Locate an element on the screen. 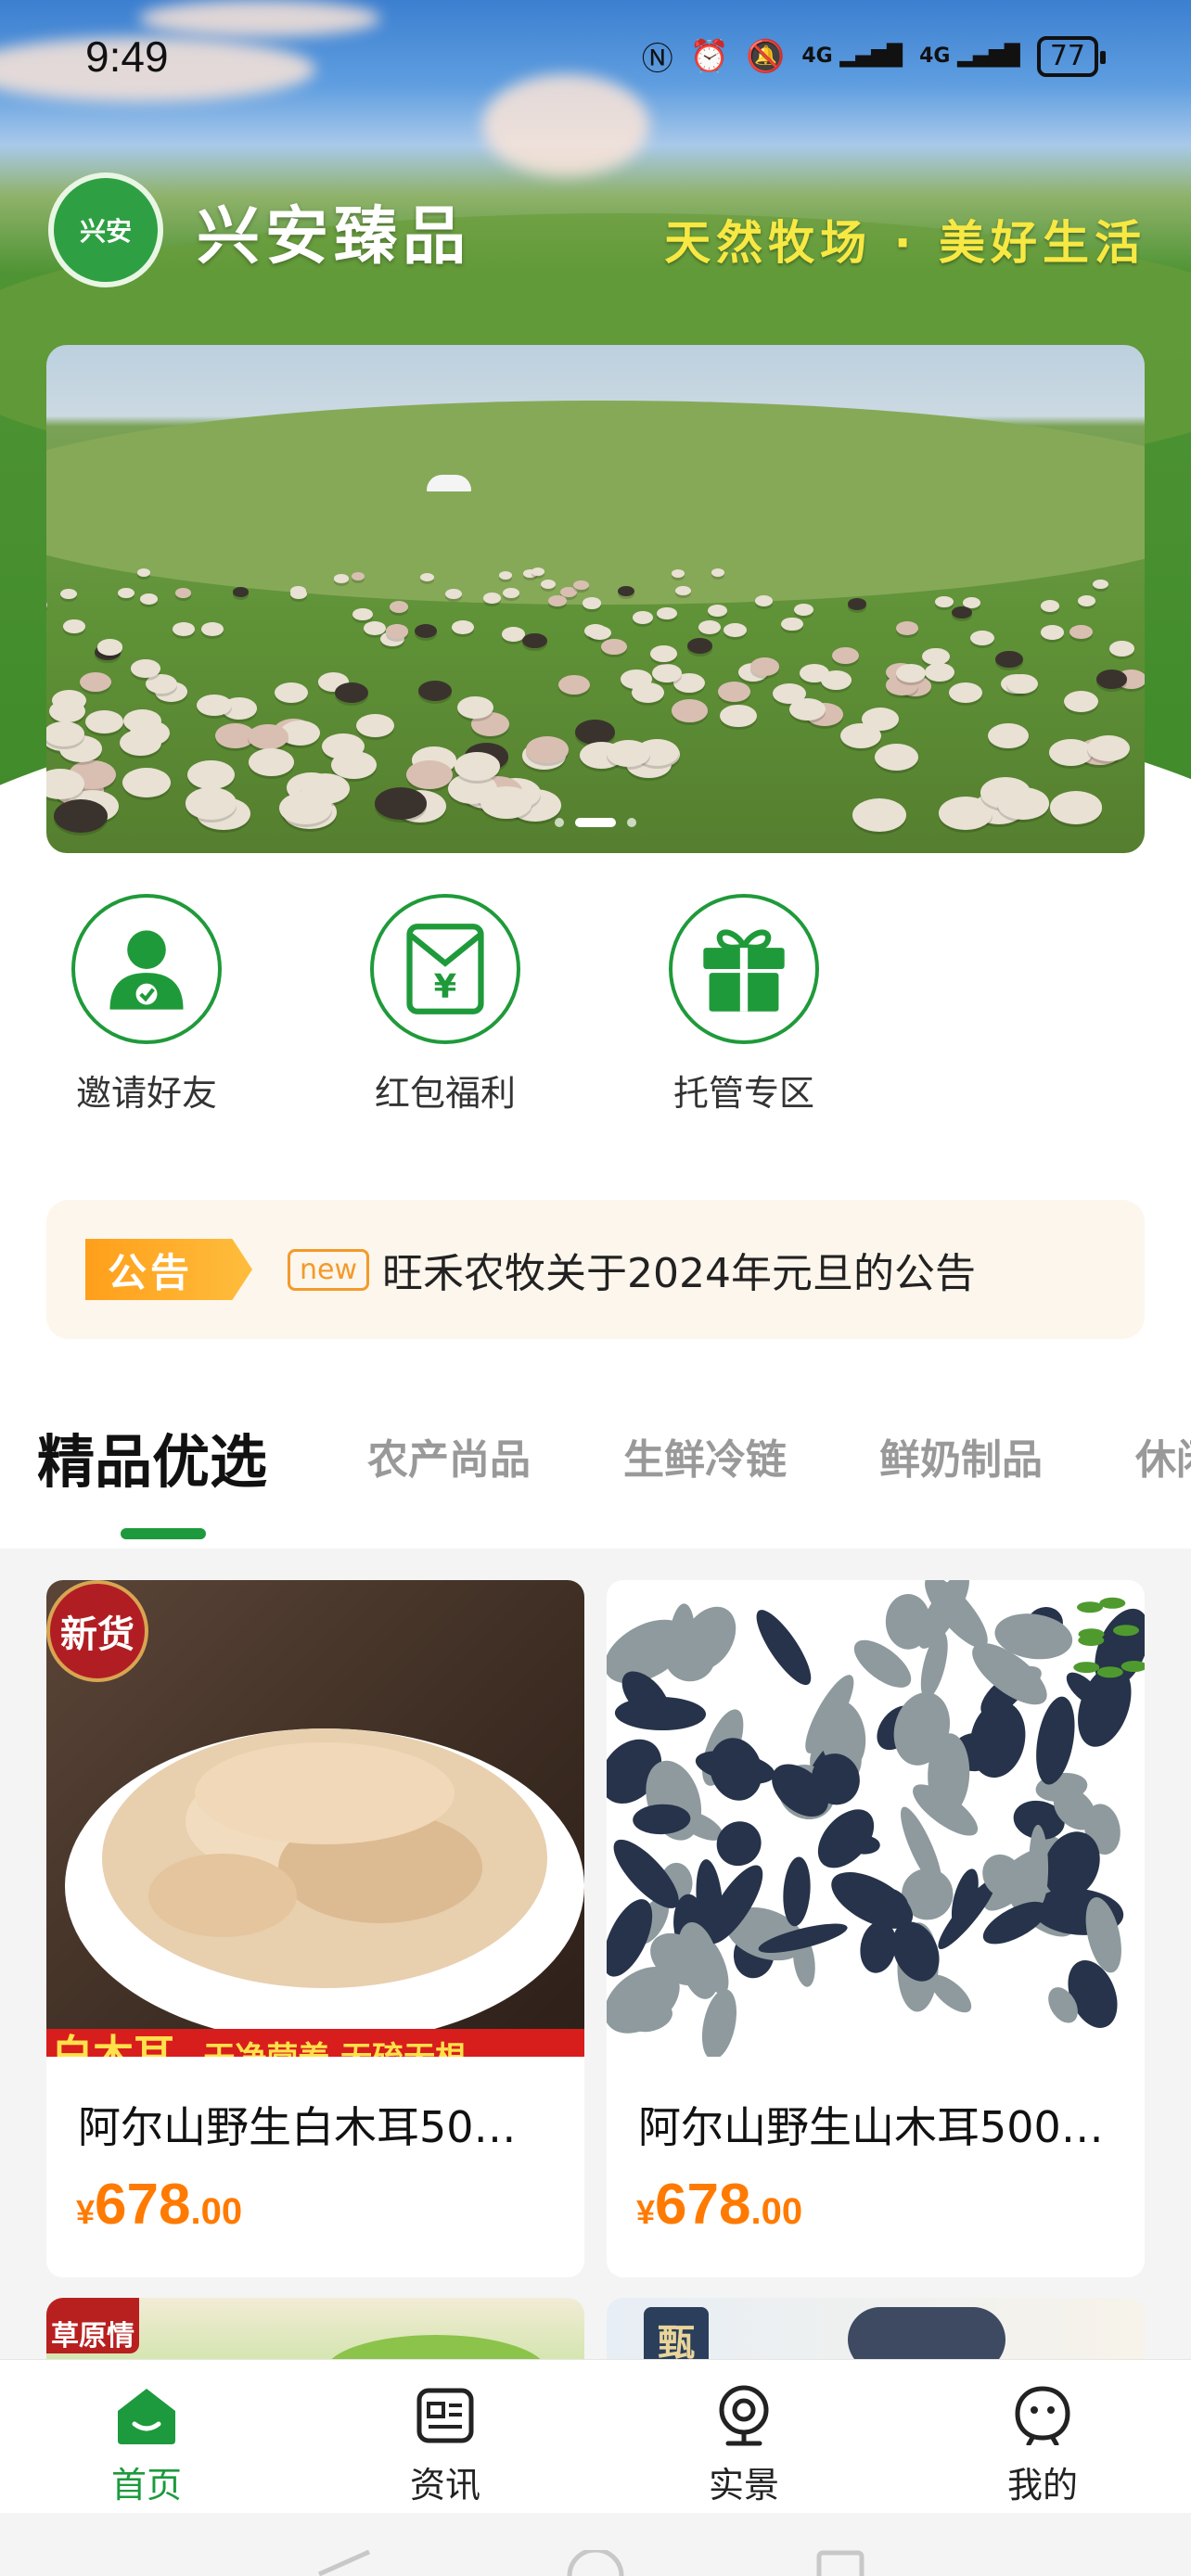  brand-logo: 兴安 is located at coordinates (105, 229).